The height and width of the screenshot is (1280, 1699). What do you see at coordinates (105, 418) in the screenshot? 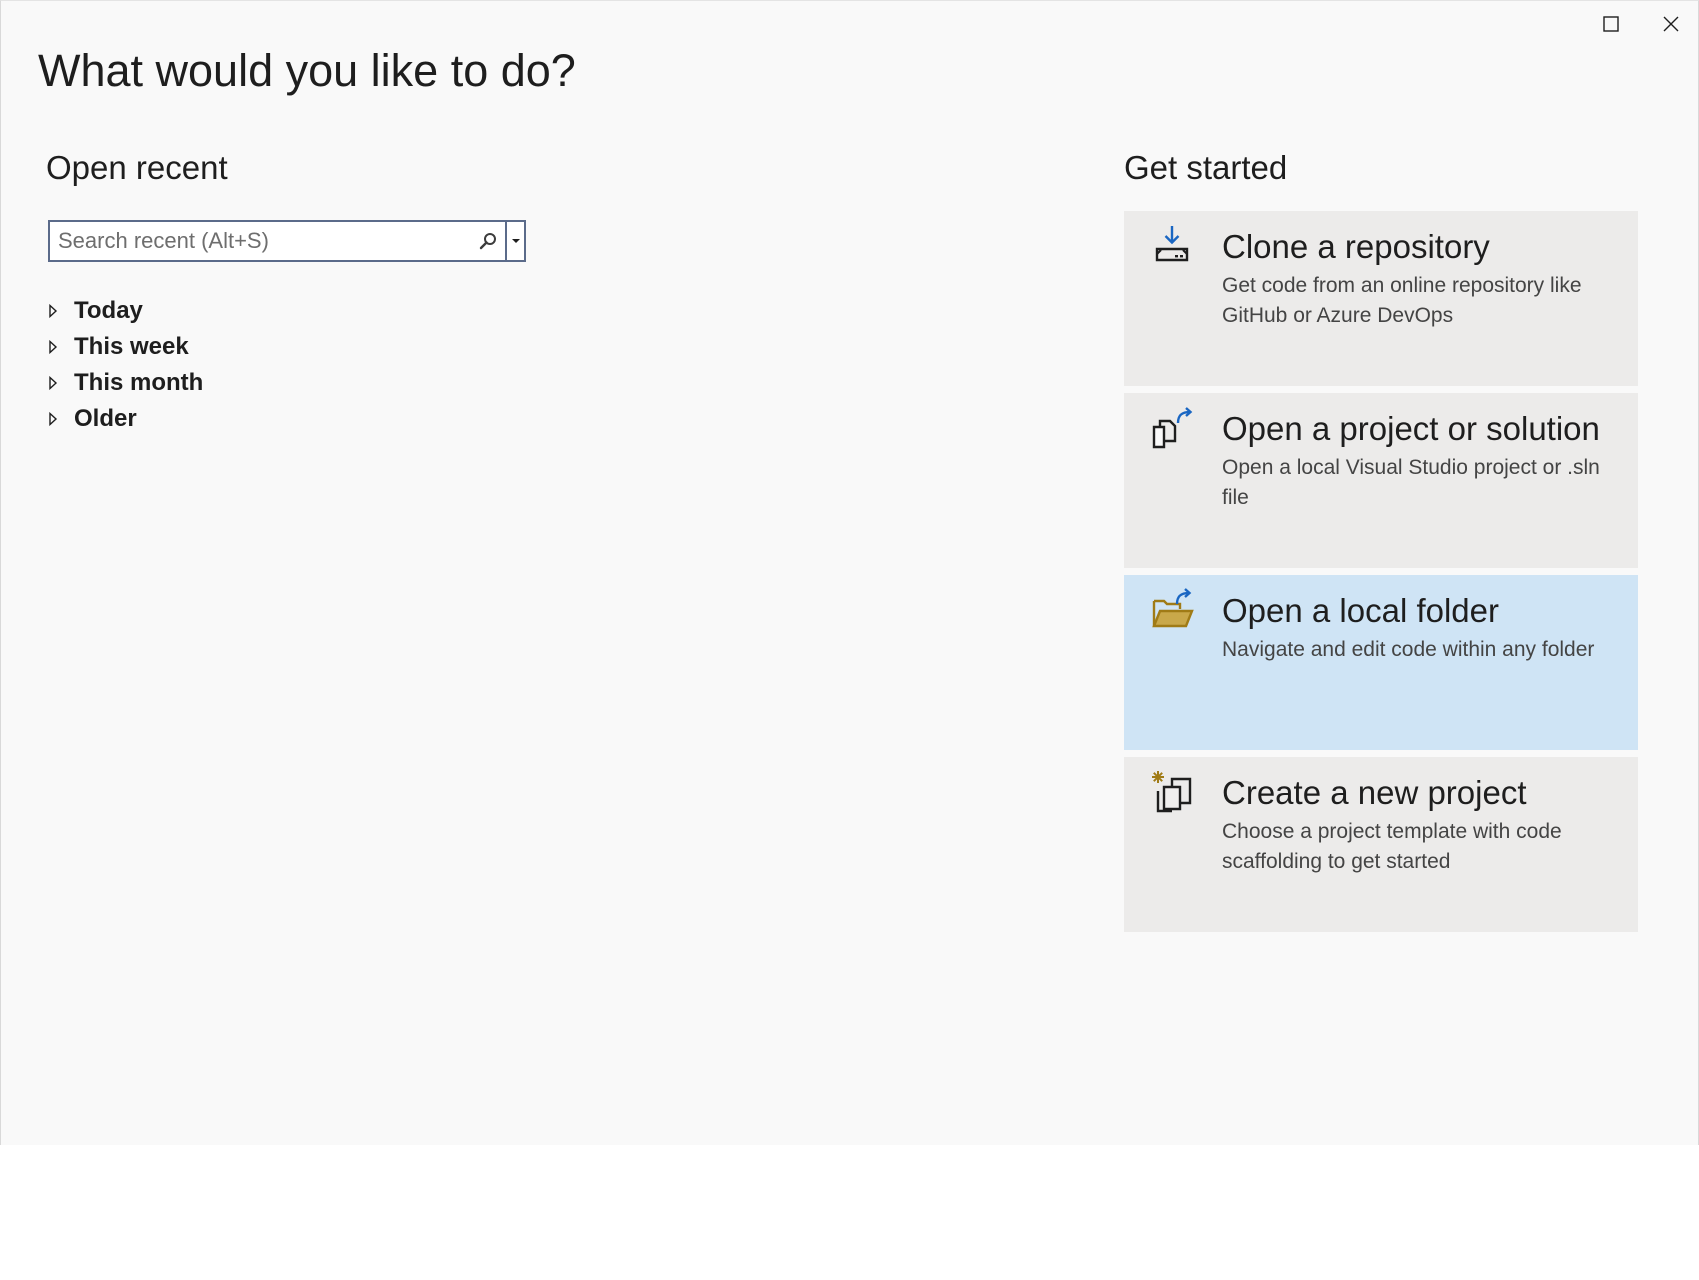
I see `recent-group-label: Older` at bounding box center [105, 418].